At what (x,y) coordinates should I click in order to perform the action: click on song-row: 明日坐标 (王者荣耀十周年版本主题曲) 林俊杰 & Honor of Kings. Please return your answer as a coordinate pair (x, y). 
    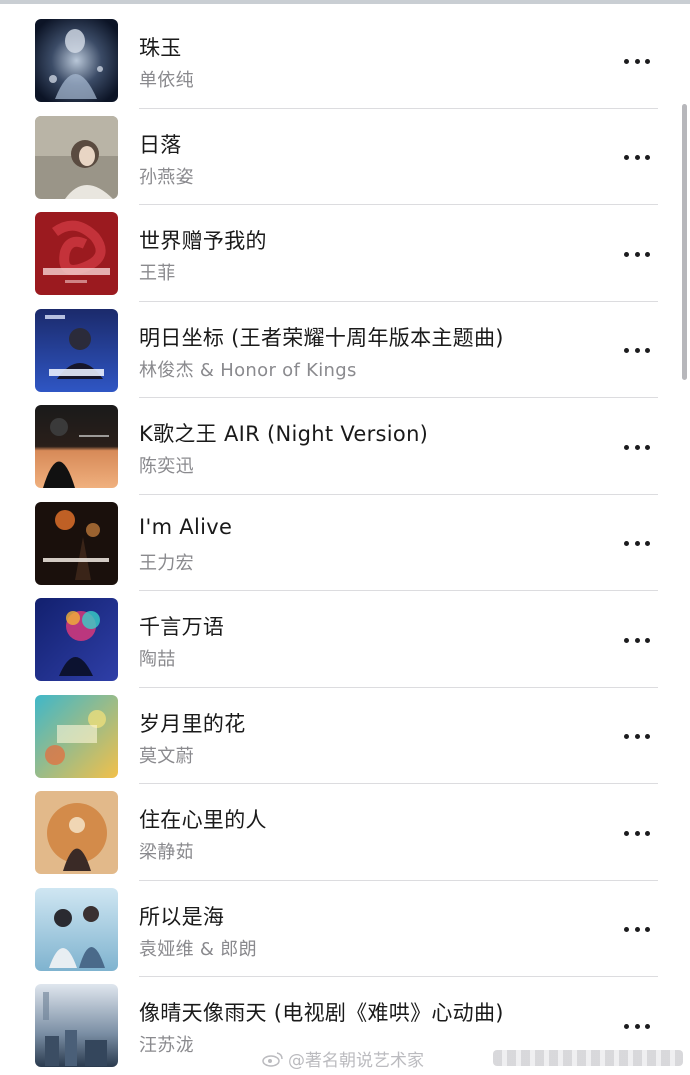
    Looking at the image, I should click on (345, 350).